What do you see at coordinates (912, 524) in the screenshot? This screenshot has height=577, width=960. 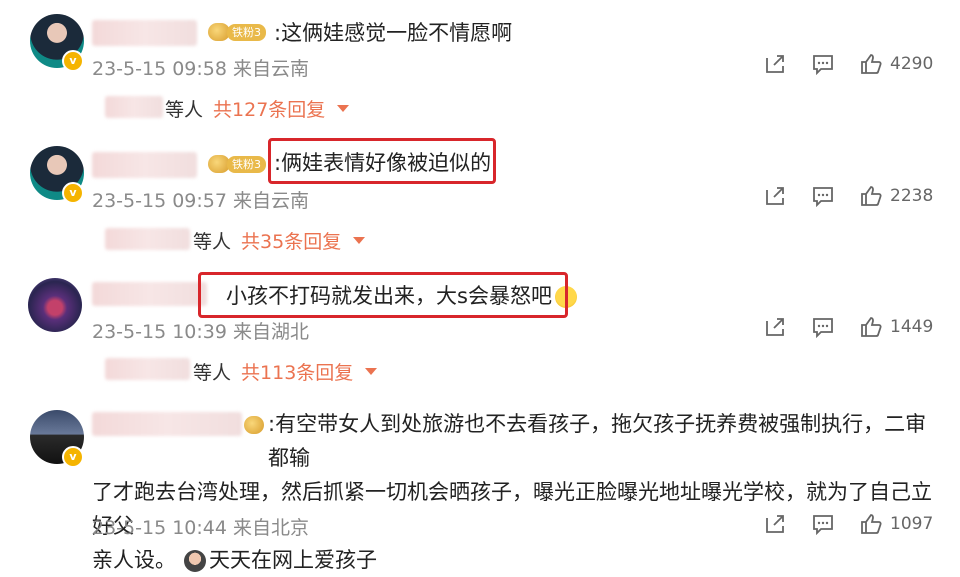 I see `like-count: 1097` at bounding box center [912, 524].